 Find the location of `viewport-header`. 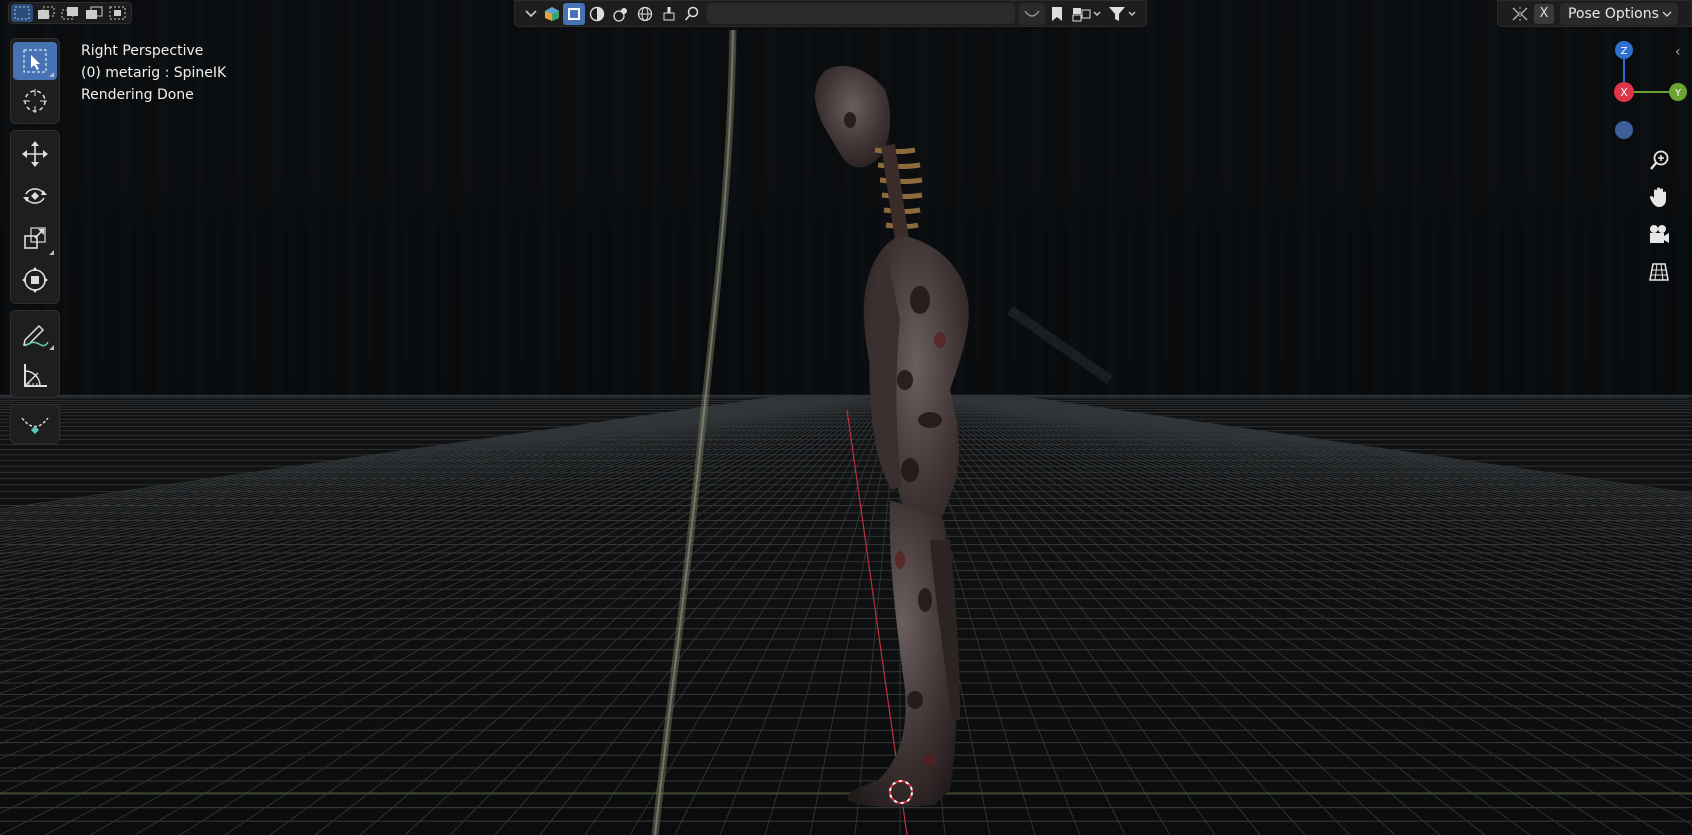

viewport-header is located at coordinates (830, 13).